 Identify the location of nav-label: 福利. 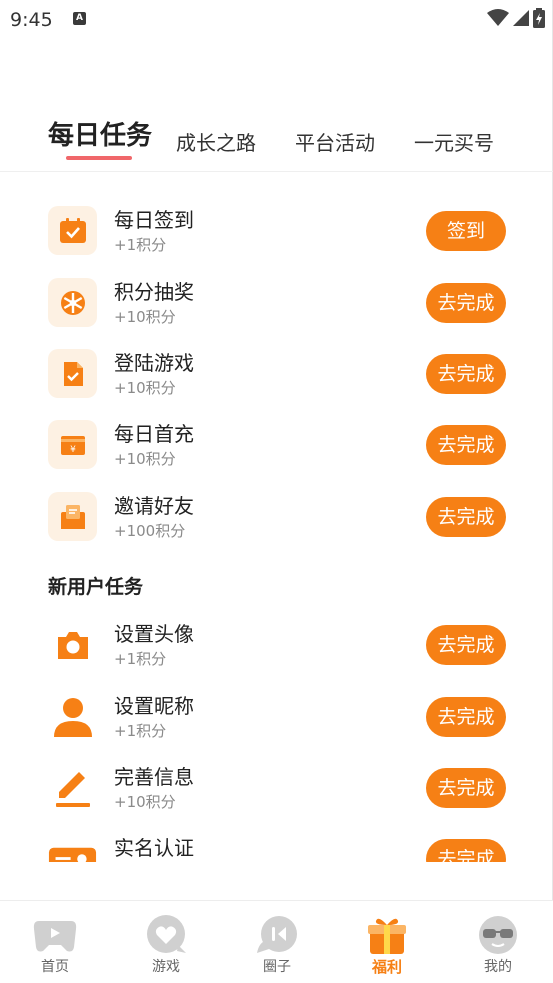
(386, 967).